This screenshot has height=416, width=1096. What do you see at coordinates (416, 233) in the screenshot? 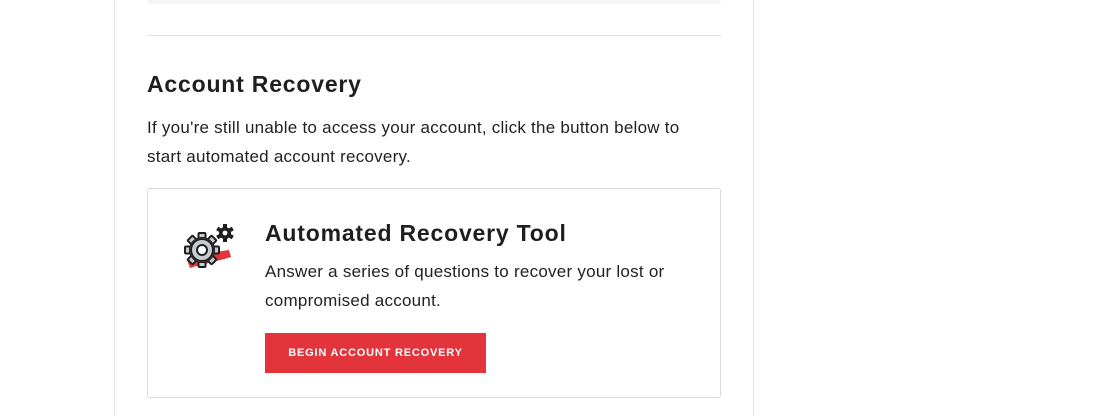
I see `automated-recovery-tool-title: Automated Recovery Tool` at bounding box center [416, 233].